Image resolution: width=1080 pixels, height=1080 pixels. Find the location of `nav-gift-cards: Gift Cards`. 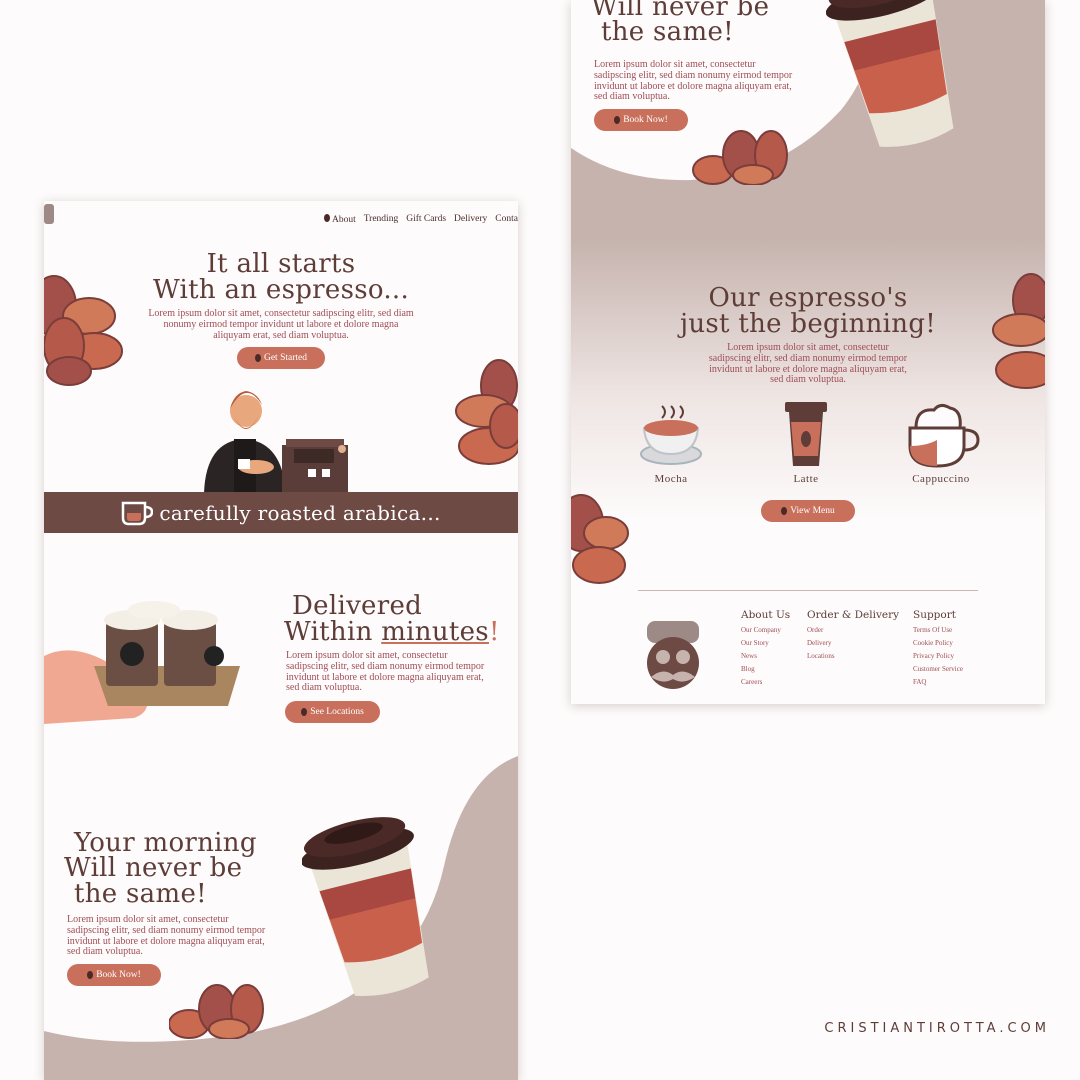

nav-gift-cards: Gift Cards is located at coordinates (426, 219).